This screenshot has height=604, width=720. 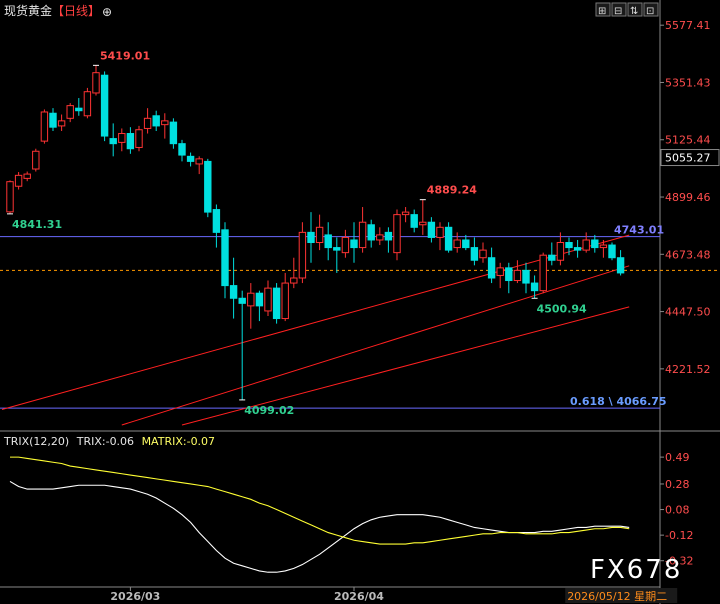 What do you see at coordinates (677, 510) in the screenshot?
I see `trix-tick-label: 0.08` at bounding box center [677, 510].